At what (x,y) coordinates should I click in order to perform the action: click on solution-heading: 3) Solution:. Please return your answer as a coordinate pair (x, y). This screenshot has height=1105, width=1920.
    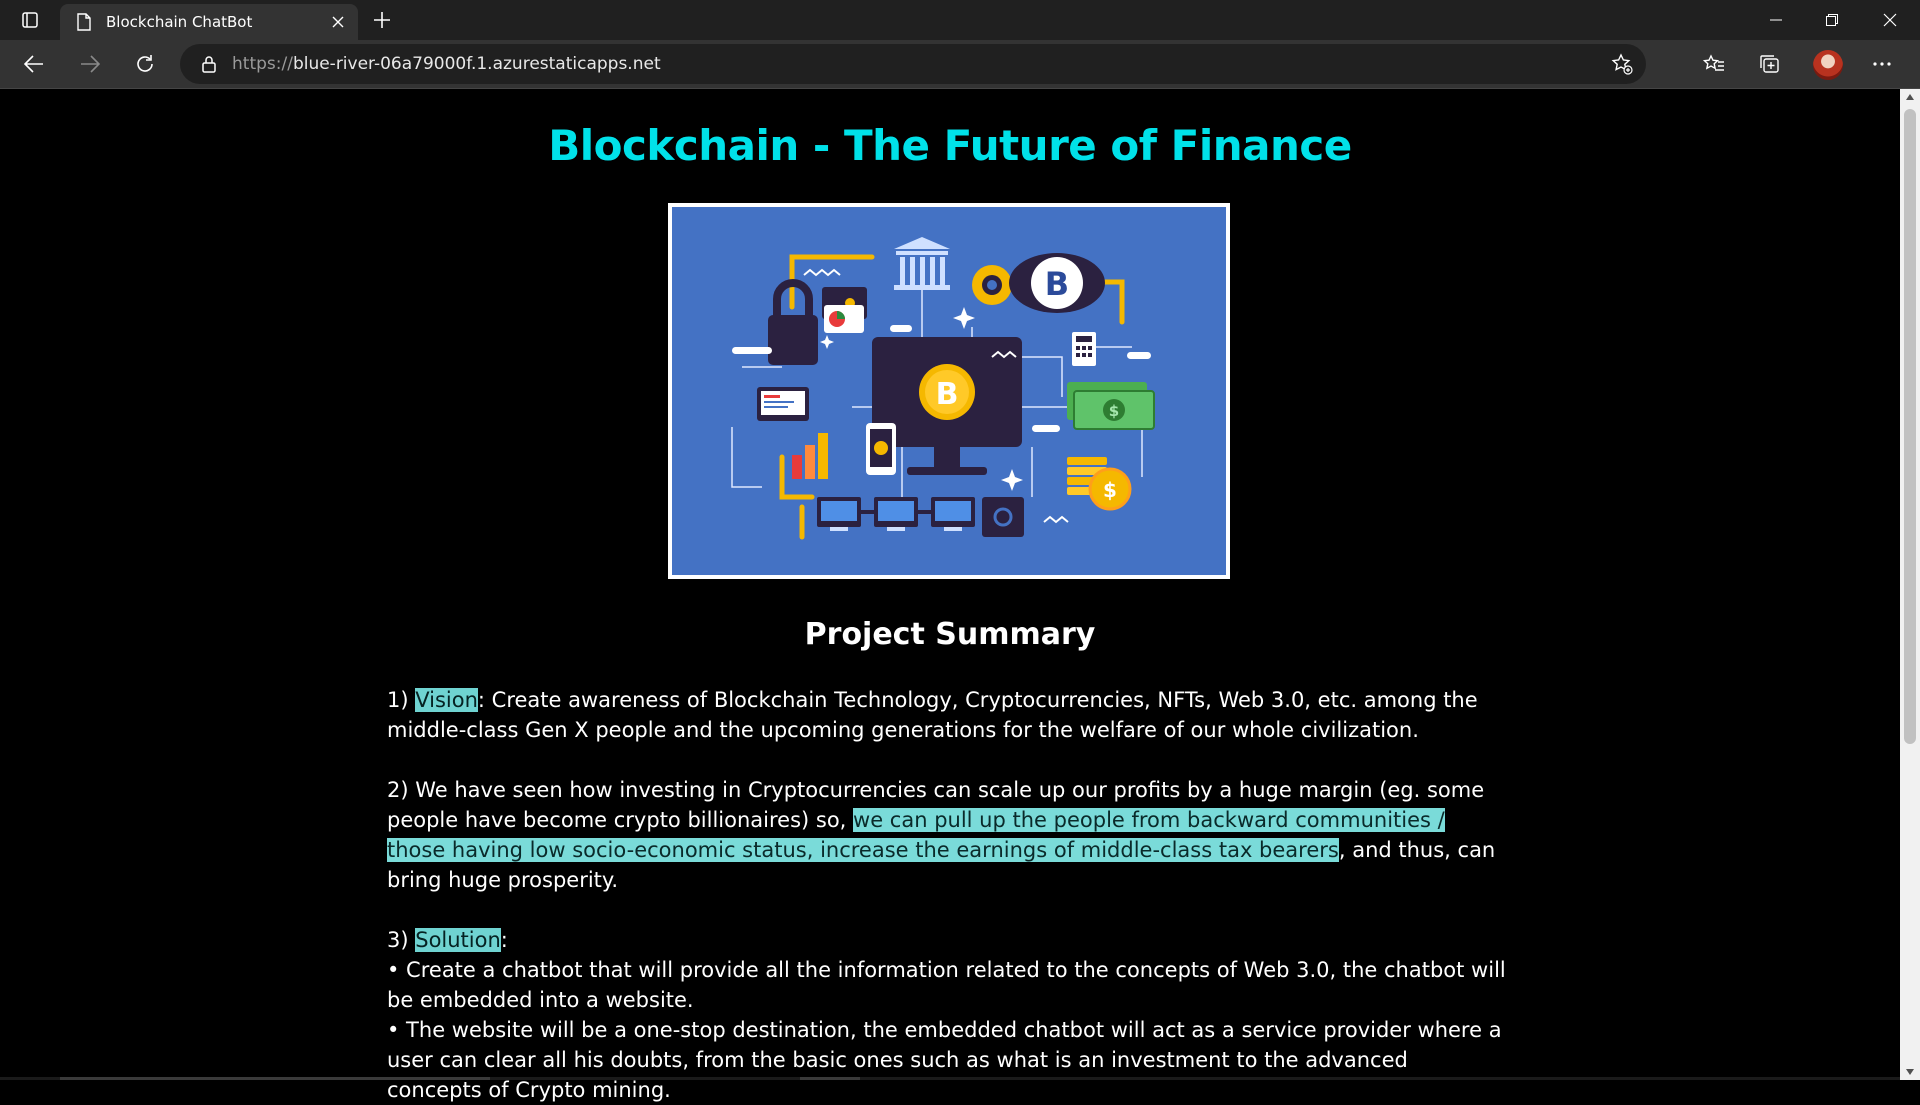
    Looking at the image, I should click on (947, 940).